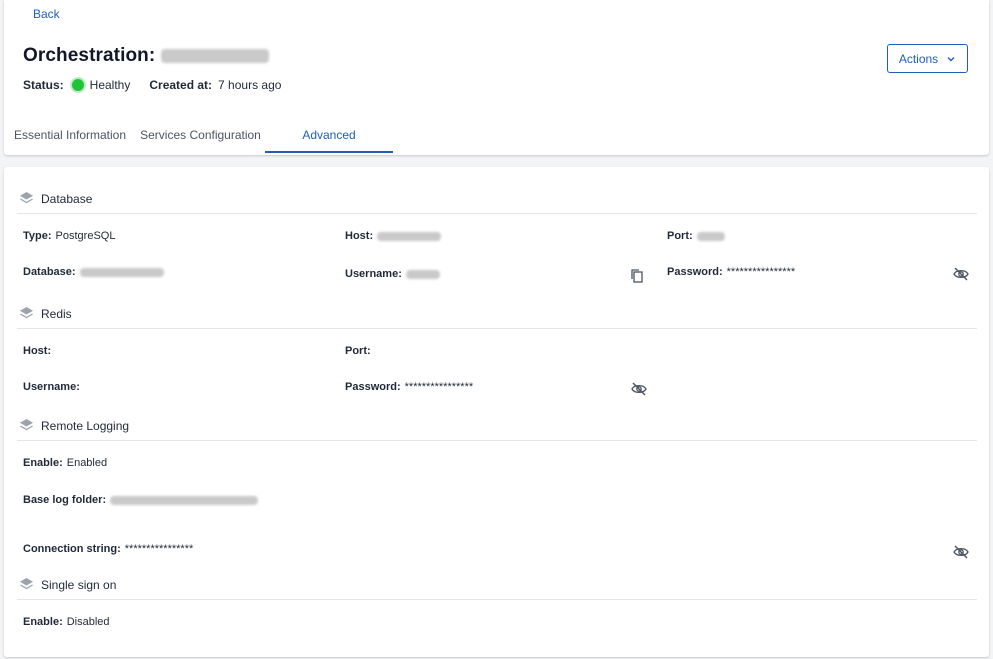 The height and width of the screenshot is (659, 993). I want to click on sso-enable-field: Enable: Disabled, so click(66, 622).